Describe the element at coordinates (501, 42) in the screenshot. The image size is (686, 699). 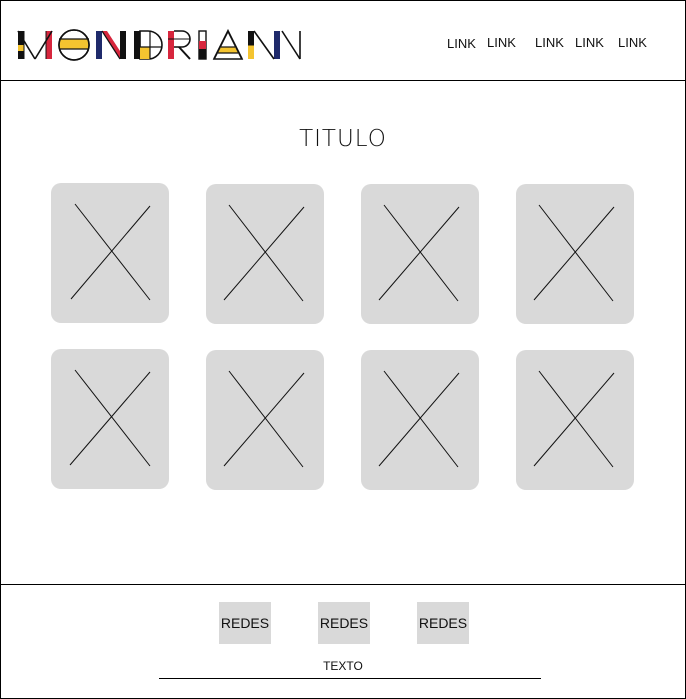
I see `nav-link-2: LINK` at that location.